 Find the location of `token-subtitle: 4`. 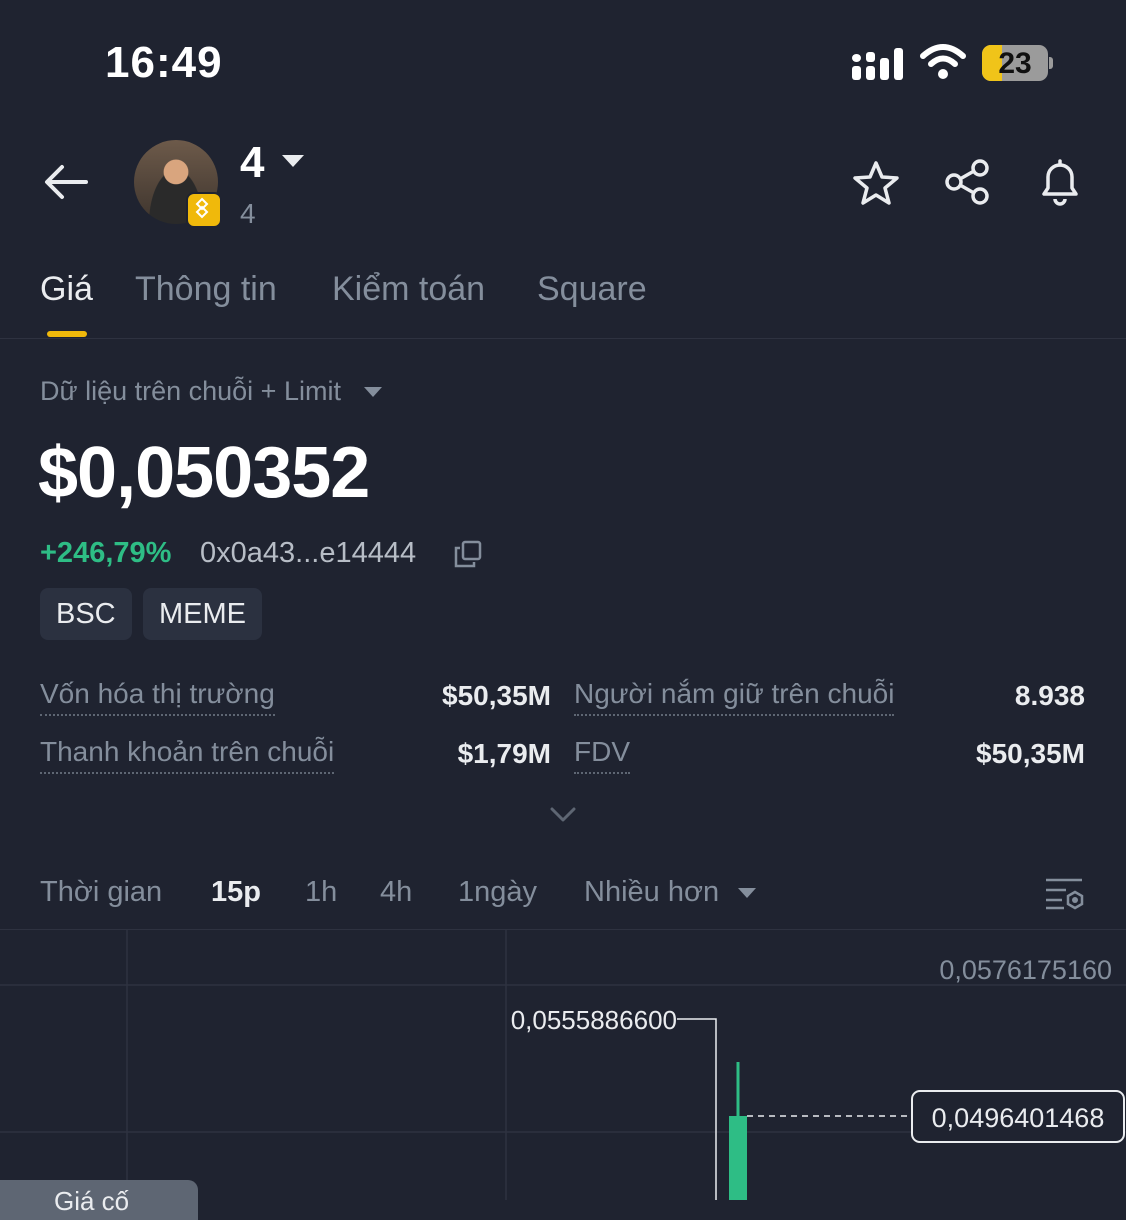

token-subtitle: 4 is located at coordinates (248, 213).